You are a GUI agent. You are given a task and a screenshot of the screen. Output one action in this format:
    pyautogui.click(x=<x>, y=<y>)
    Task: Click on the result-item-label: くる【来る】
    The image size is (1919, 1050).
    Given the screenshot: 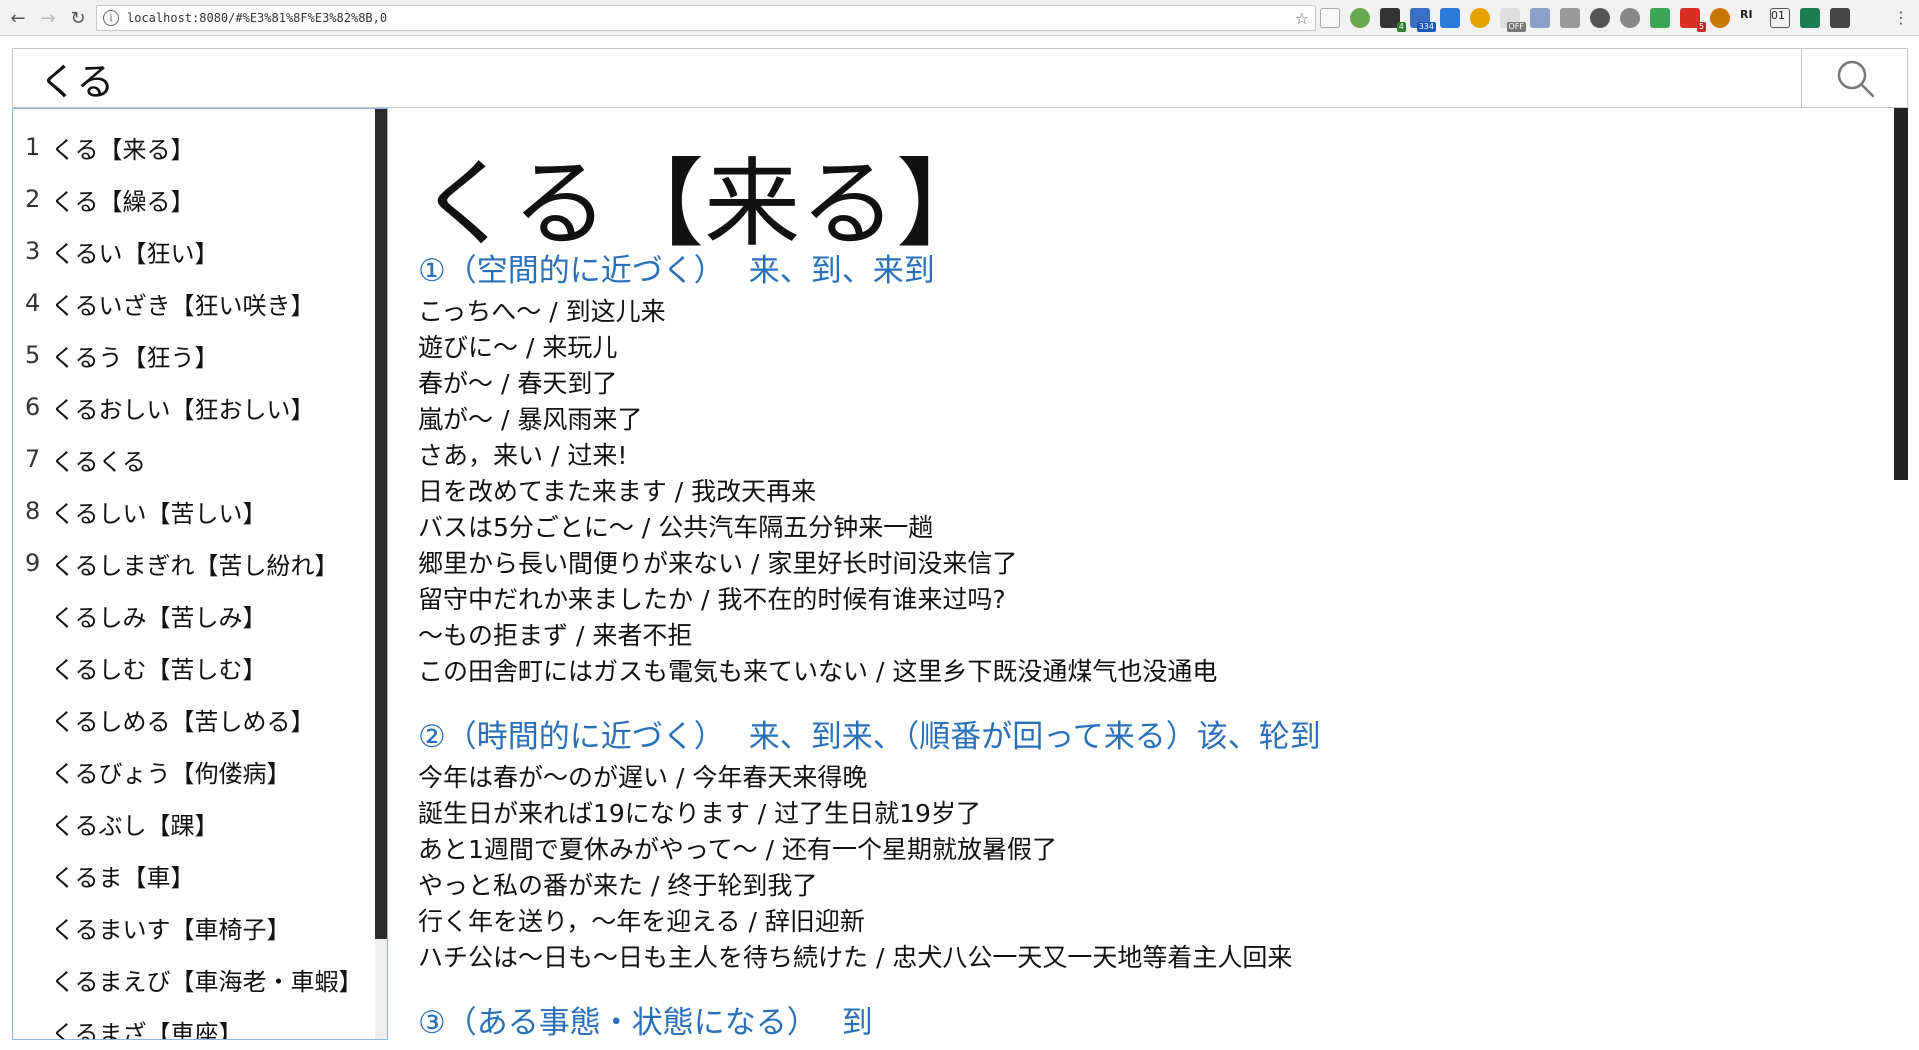 What is the action you would take?
    pyautogui.click(x=123, y=149)
    